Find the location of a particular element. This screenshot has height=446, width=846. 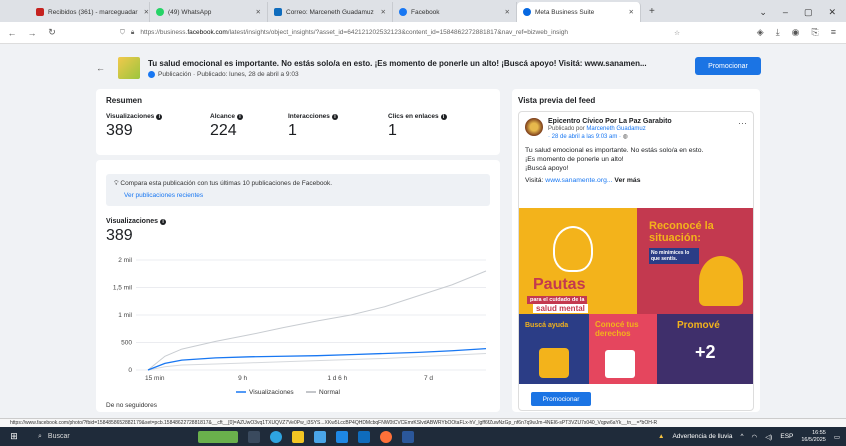

meta-icon is located at coordinates (527, 12).